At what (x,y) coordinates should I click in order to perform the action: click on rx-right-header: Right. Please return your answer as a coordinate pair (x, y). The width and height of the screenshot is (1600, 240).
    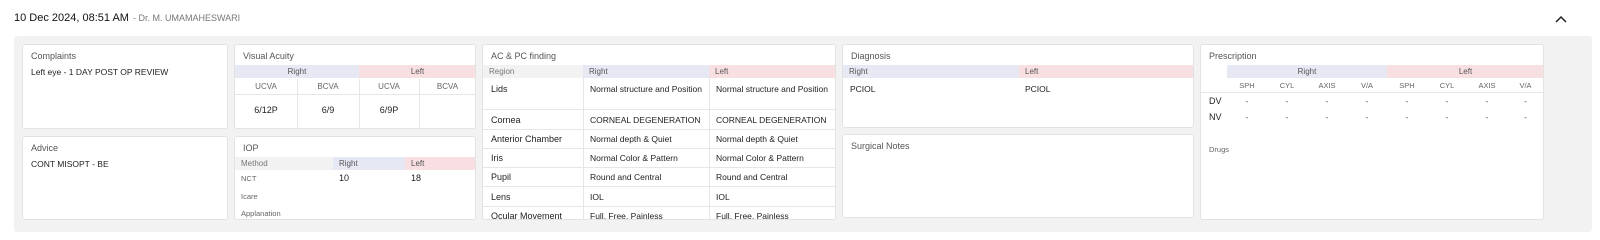
    Looking at the image, I should click on (1307, 71).